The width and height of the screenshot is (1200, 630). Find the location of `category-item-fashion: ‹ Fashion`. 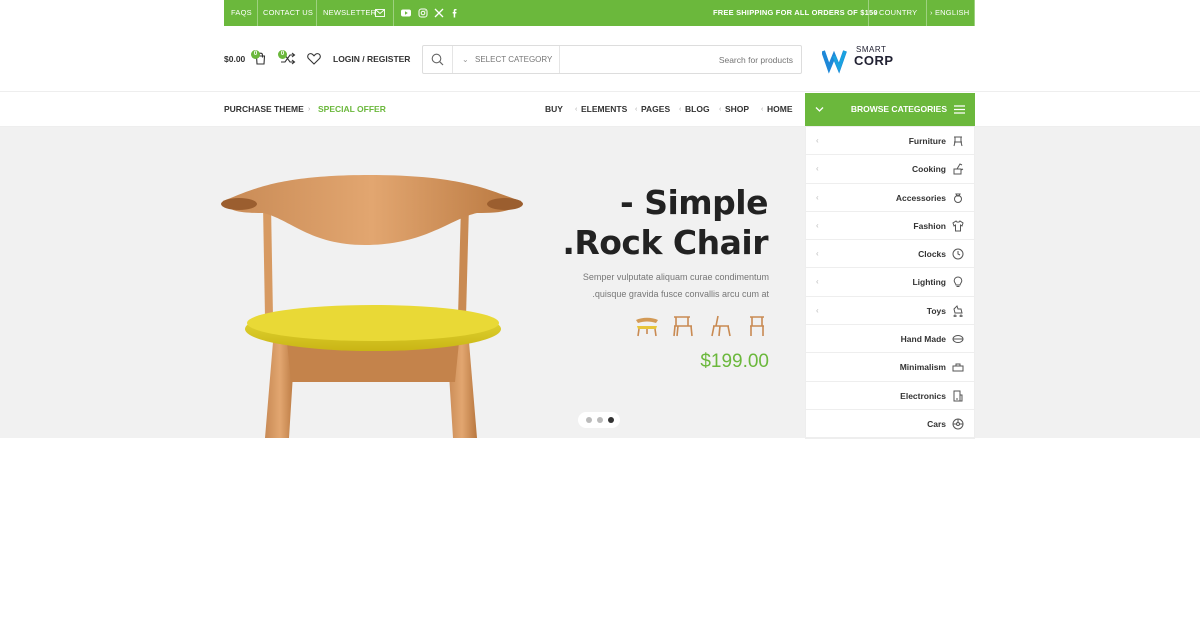

category-item-fashion: ‹ Fashion is located at coordinates (890, 226).